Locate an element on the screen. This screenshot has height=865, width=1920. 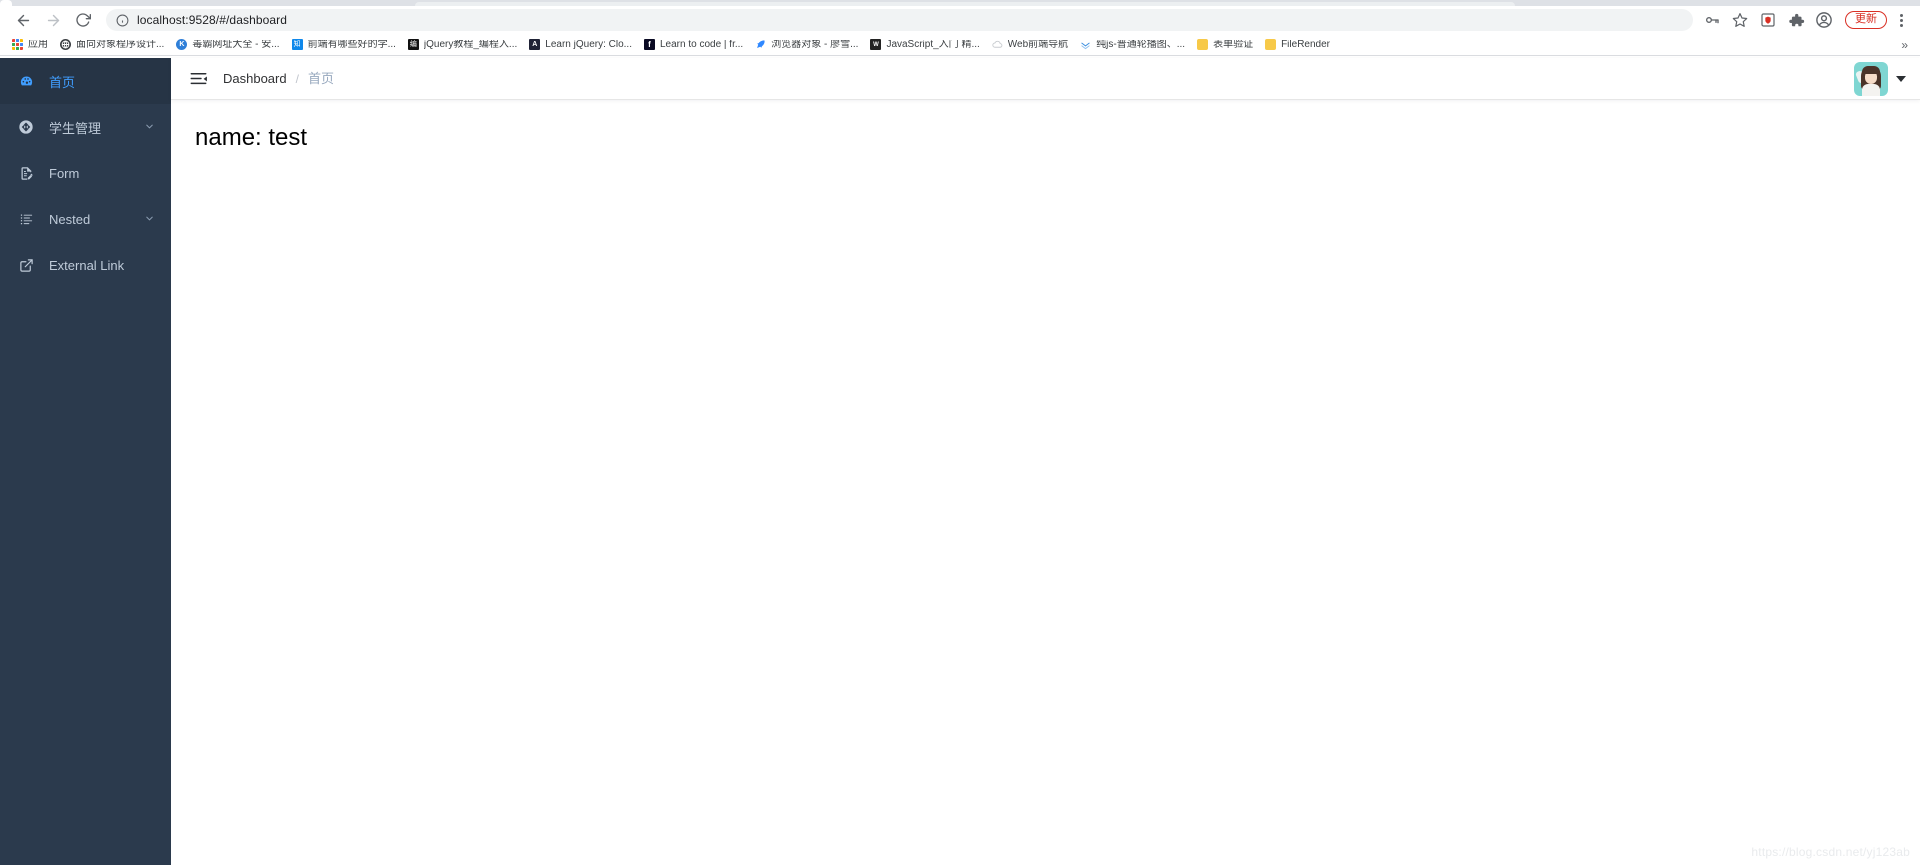
reload-icon is located at coordinates (83, 20).